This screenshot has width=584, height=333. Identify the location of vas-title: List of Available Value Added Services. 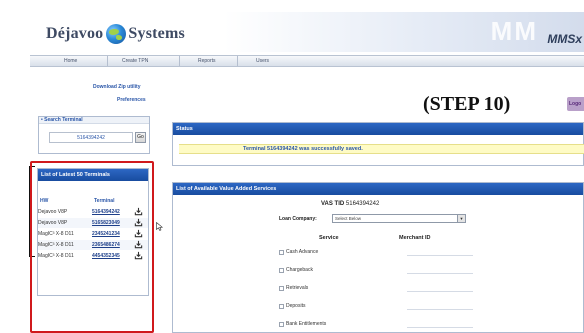
(378, 189).